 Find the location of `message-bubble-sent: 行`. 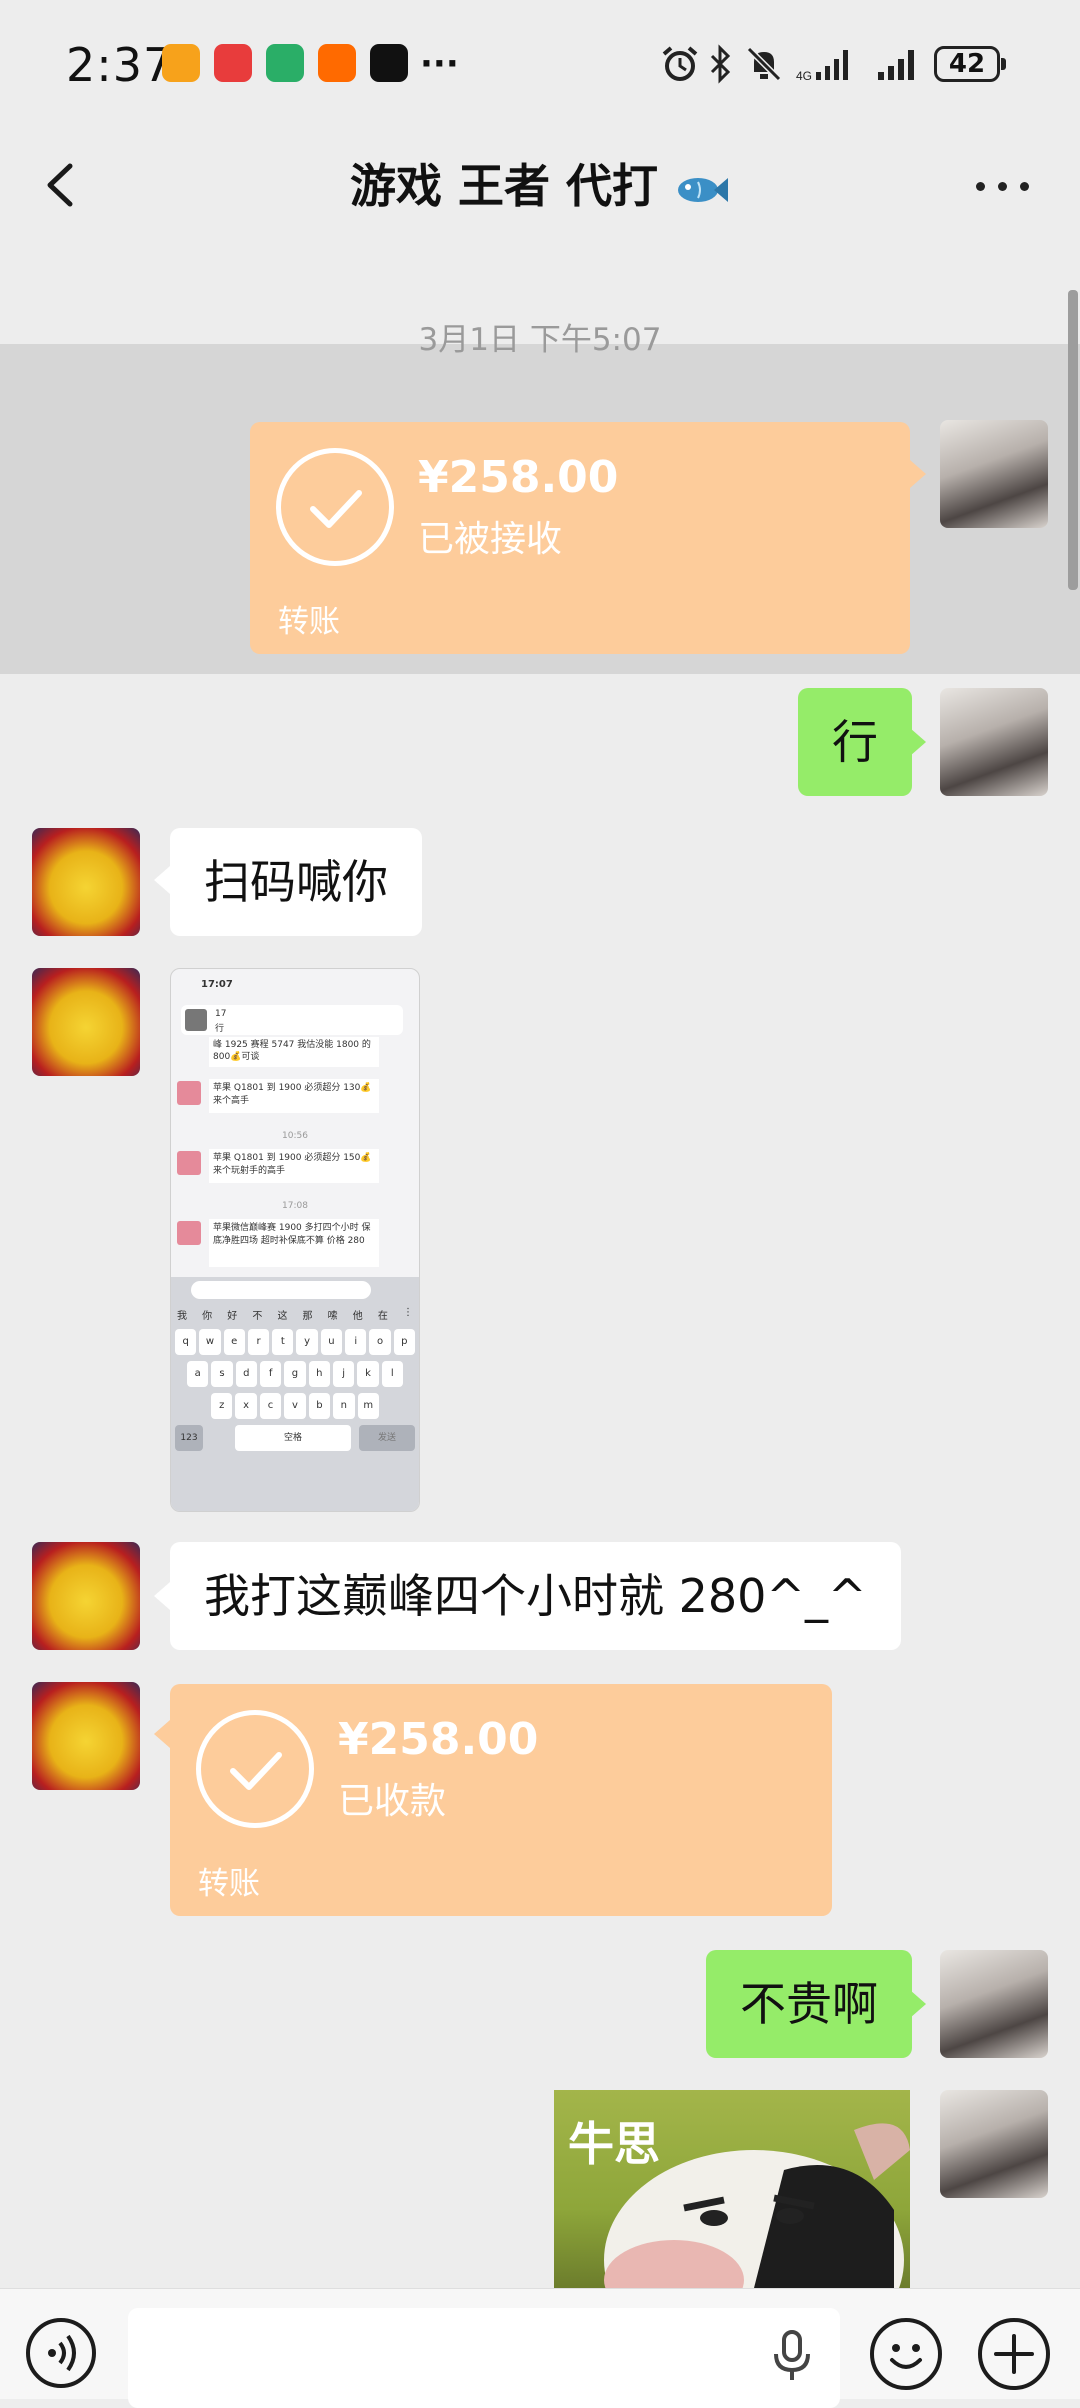

message-bubble-sent: 行 is located at coordinates (855, 742).